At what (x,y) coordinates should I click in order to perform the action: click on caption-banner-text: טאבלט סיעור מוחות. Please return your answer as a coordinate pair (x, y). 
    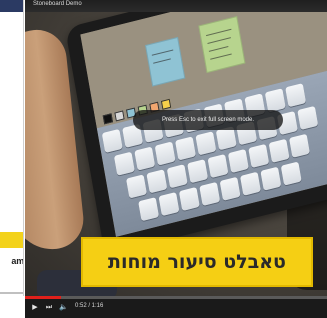
    Looking at the image, I should click on (197, 262).